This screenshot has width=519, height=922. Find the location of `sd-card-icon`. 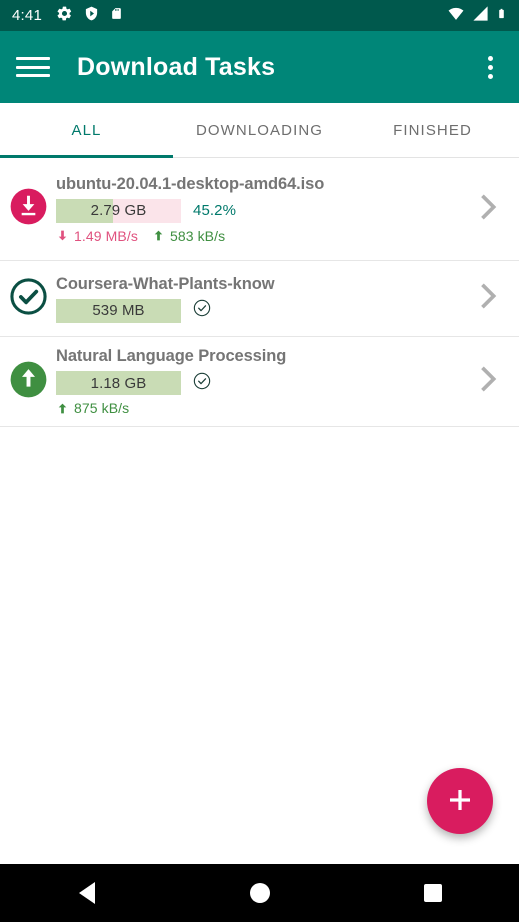

sd-card-icon is located at coordinates (116, 16).